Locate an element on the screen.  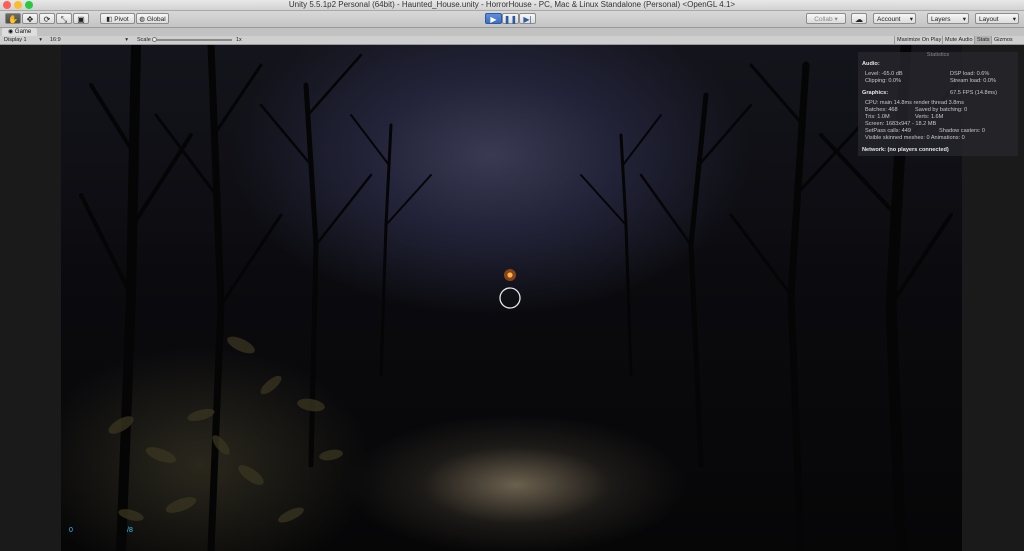
rotate-tool-button: ⟳ is located at coordinates (47, 18).